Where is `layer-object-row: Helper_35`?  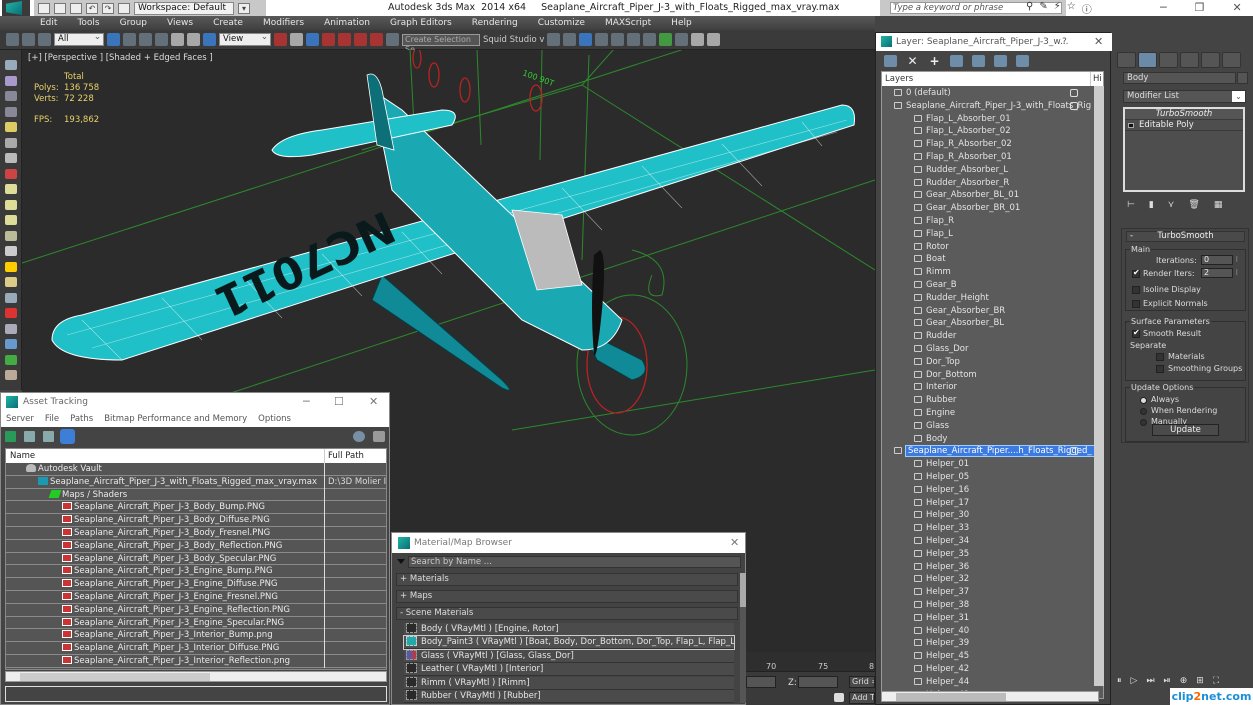 layer-object-row: Helper_35 is located at coordinates (987, 554).